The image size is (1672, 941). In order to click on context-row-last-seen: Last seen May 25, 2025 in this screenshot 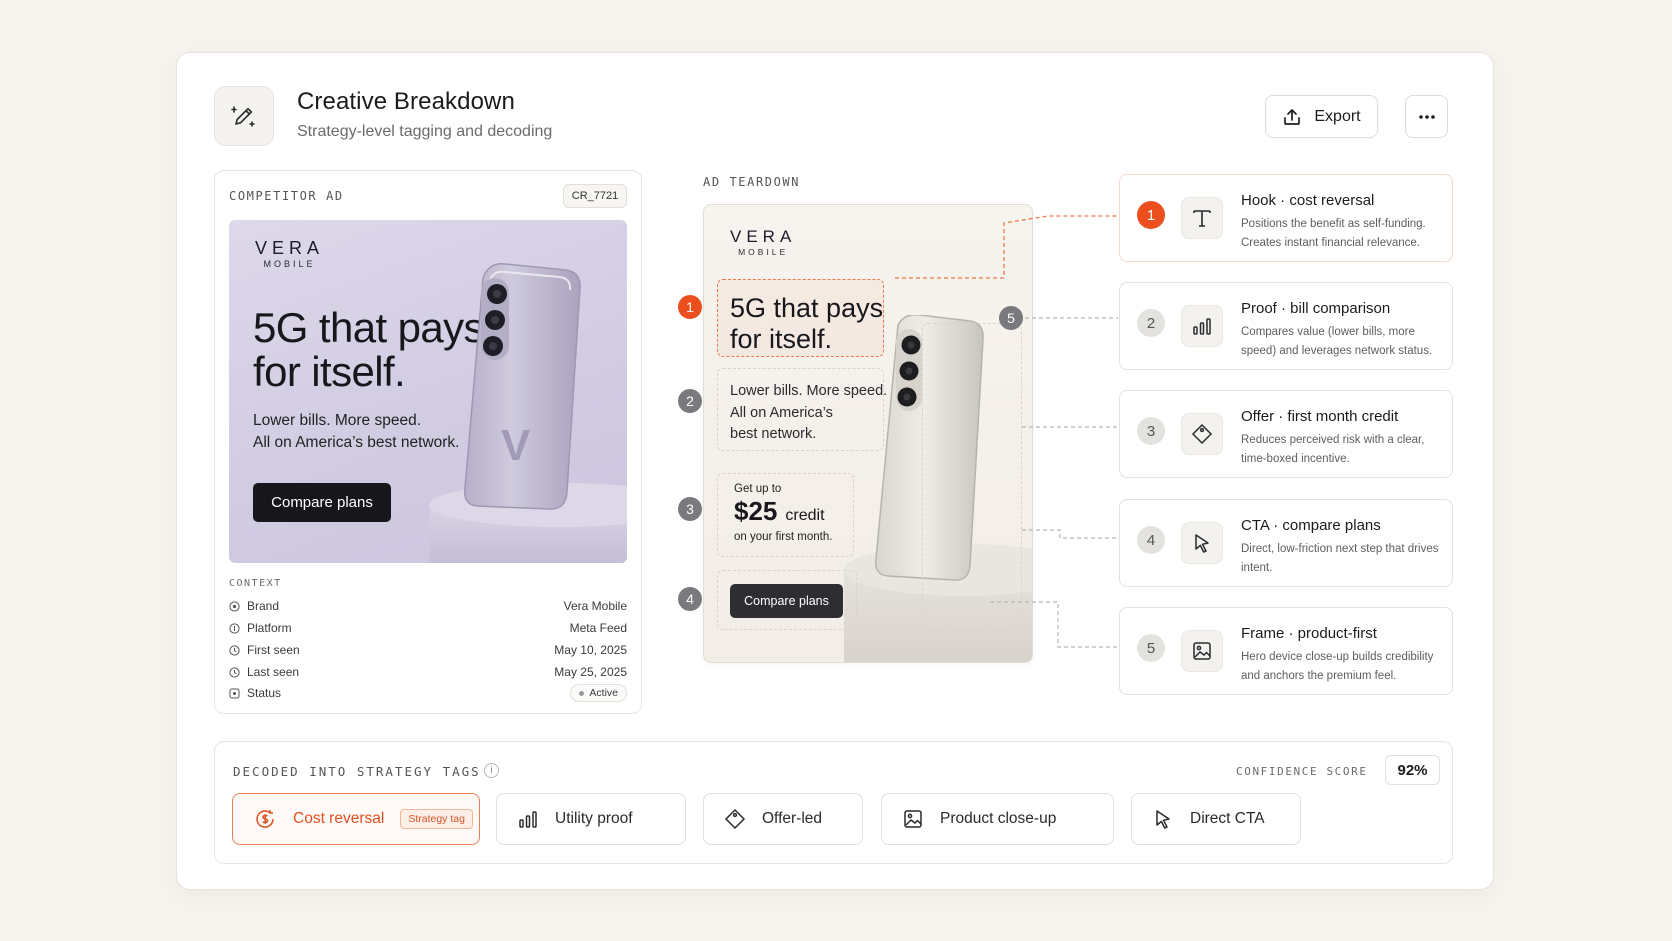, I will do `click(428, 672)`.